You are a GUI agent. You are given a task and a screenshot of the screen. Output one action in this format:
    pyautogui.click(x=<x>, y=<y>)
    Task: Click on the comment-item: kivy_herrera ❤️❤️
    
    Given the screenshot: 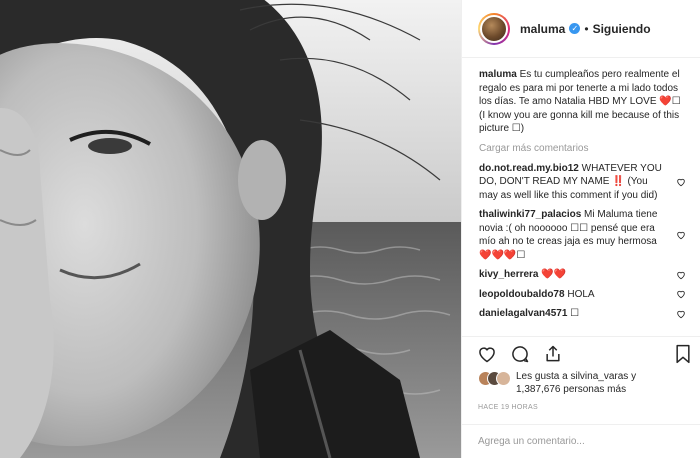 What is the action you would take?
    pyautogui.click(x=582, y=275)
    